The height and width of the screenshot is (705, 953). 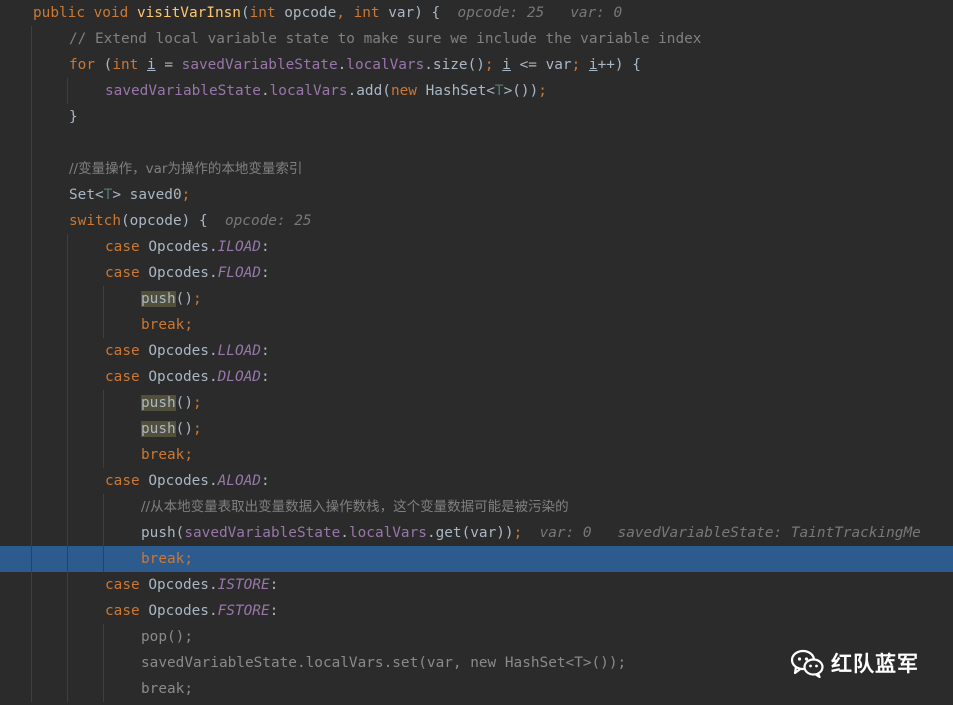 I want to click on code-token: //从本地变量表取出变量数据入操作数栈，这个变量数据可能是被污染的, so click(x=355, y=507).